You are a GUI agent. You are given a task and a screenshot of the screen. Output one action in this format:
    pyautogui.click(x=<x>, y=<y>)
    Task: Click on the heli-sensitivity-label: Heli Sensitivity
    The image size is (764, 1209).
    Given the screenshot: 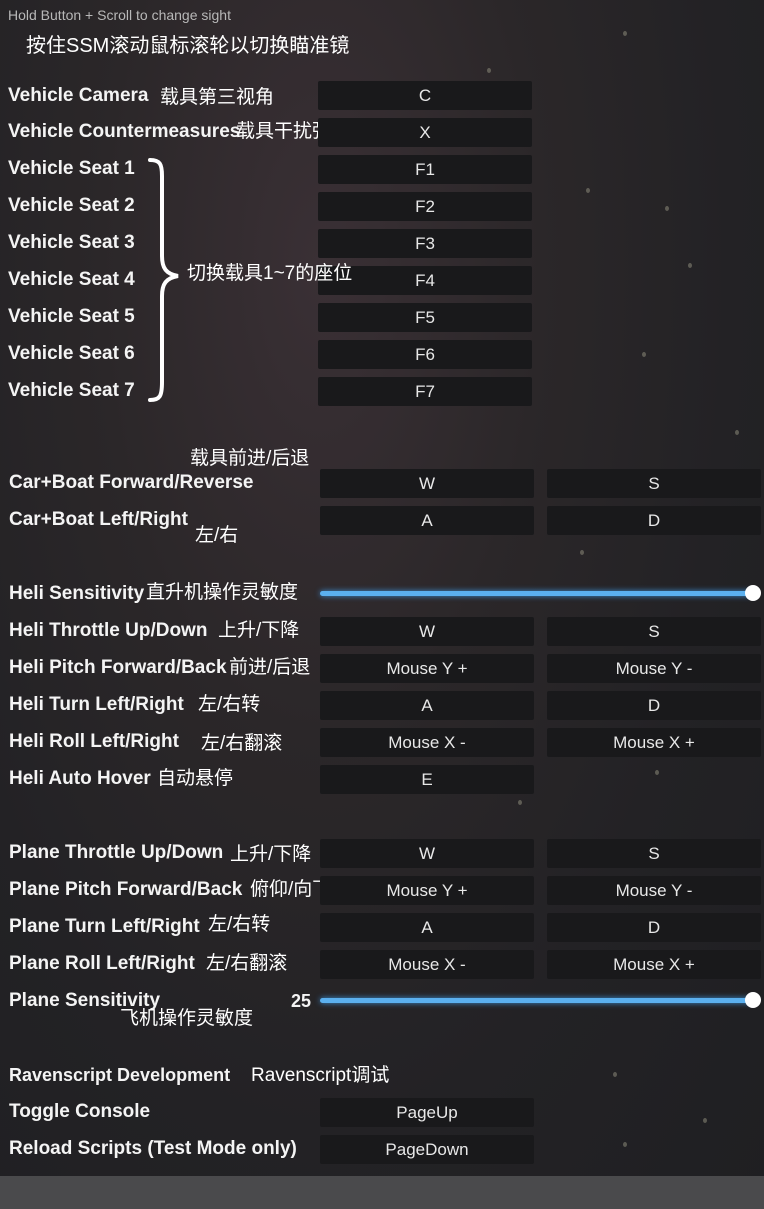 What is the action you would take?
    pyautogui.click(x=77, y=593)
    